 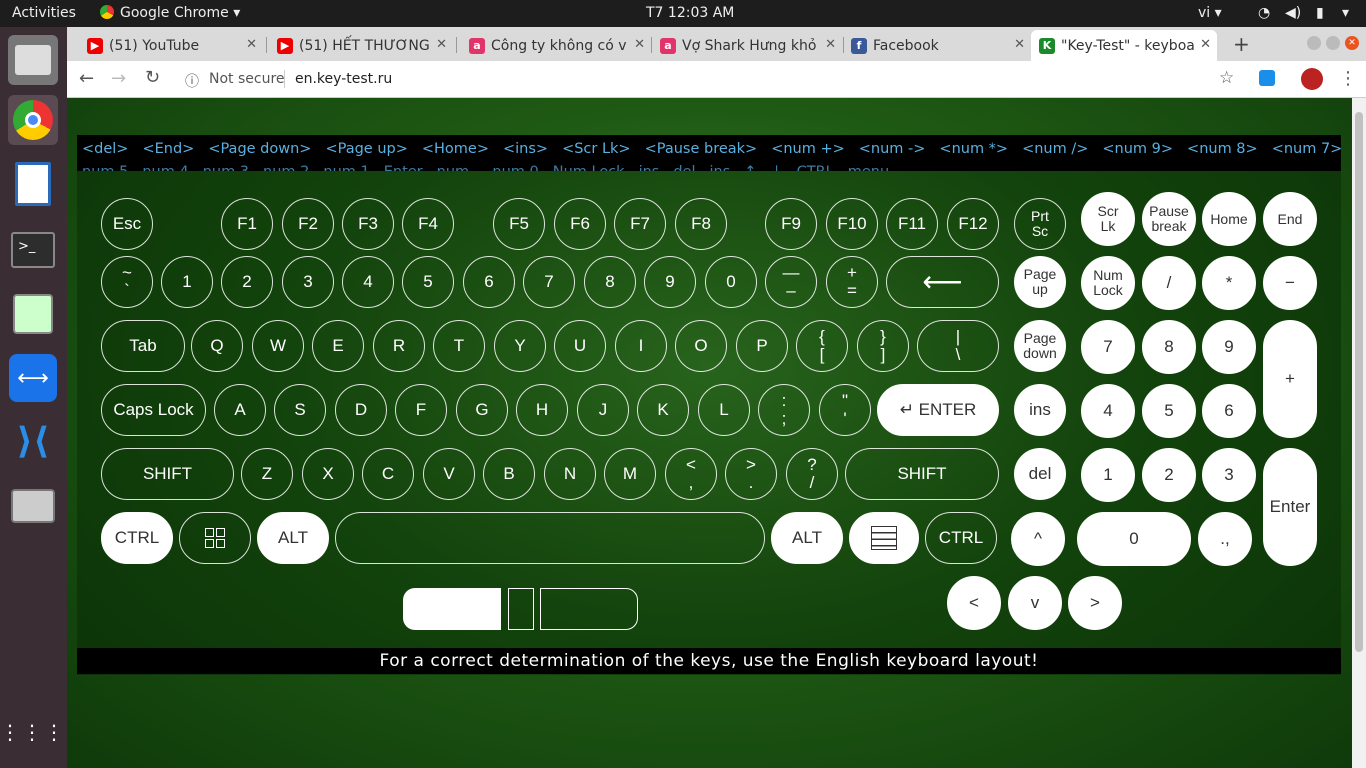 I want to click on key-f7: F7, so click(x=640, y=224).